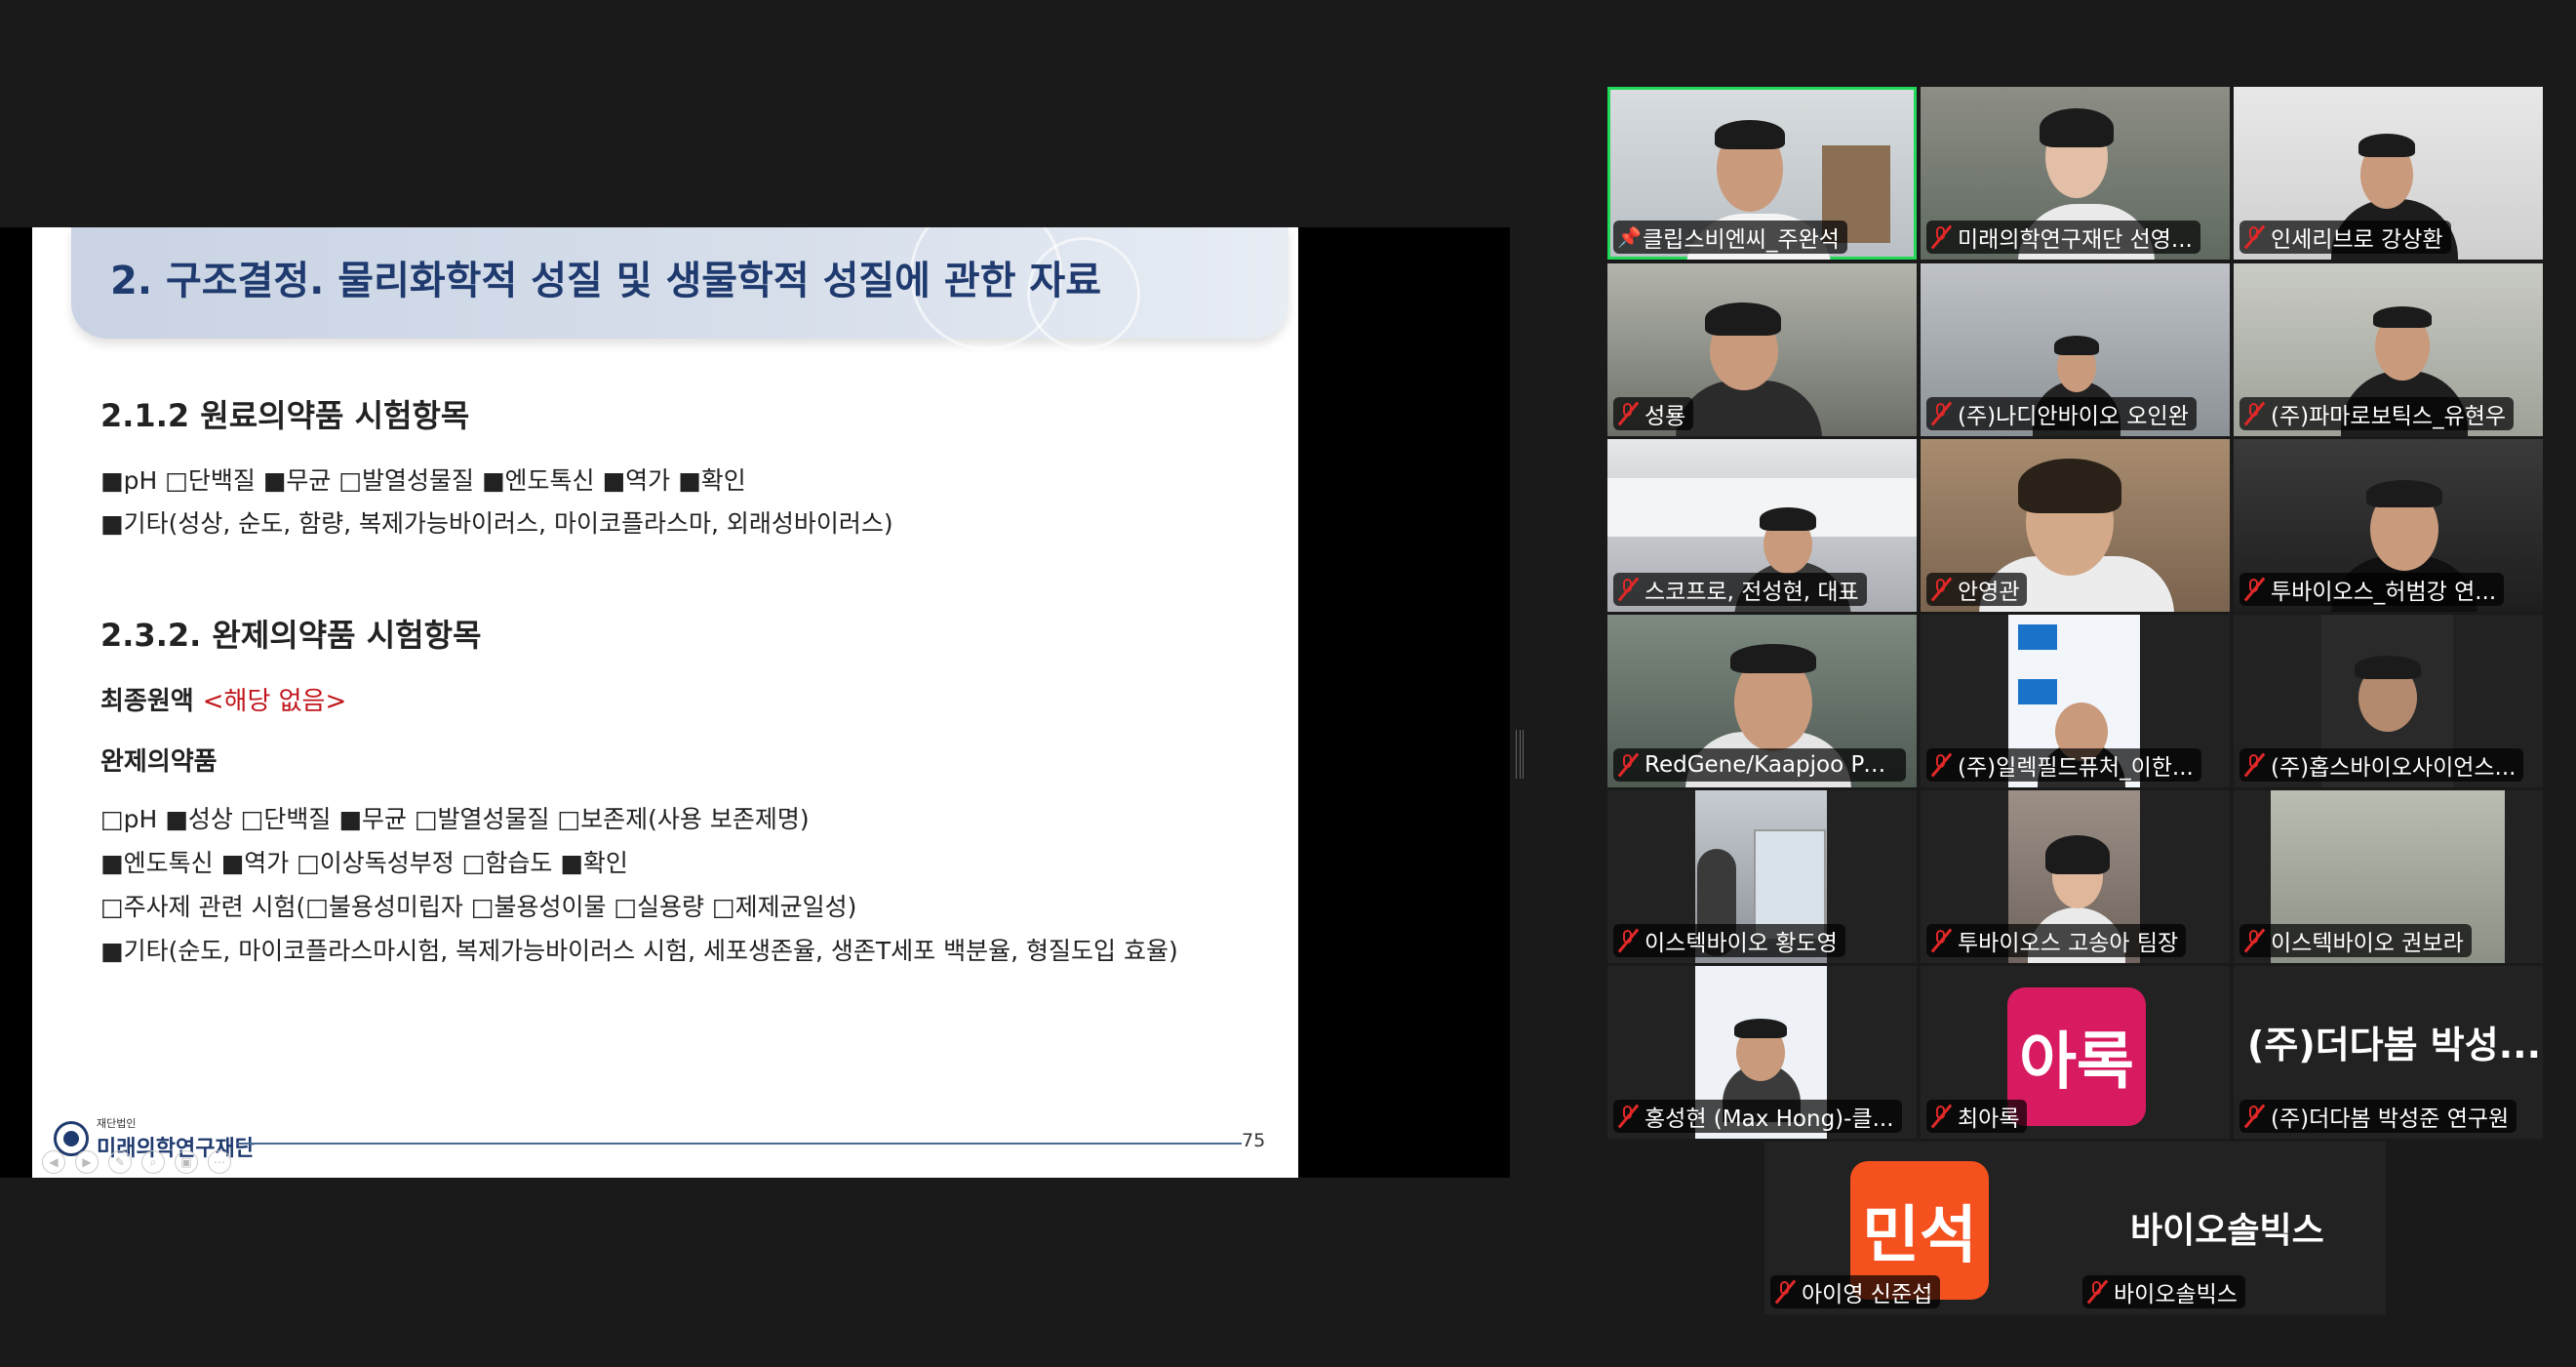 The height and width of the screenshot is (1367, 2576). I want to click on participant-nameplate: 인세리브로 강상환, so click(2345, 237).